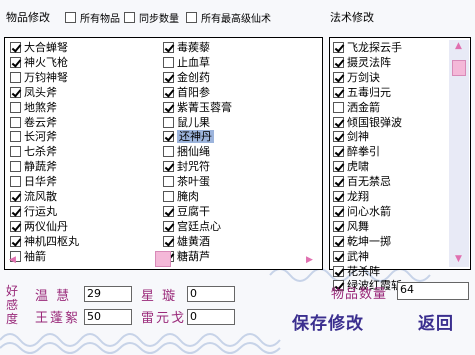 The image size is (475, 355). I want to click on spells-scroll-thumb, so click(459, 68).